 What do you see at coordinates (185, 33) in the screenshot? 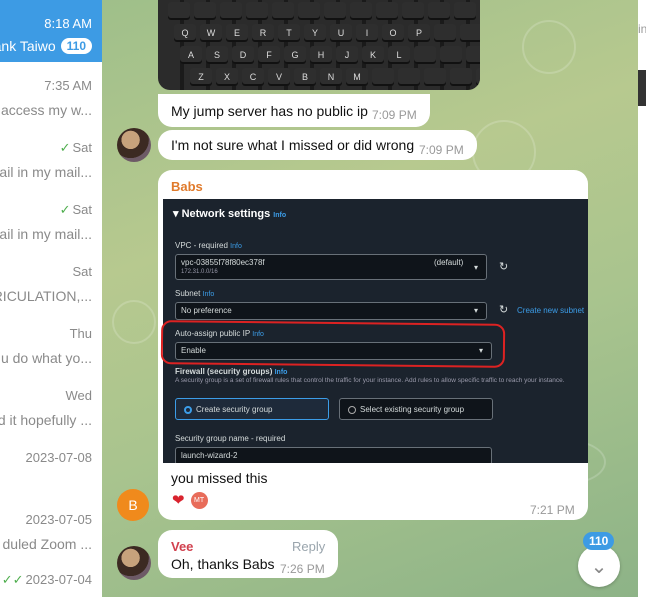
I see `keyboard-key: Q` at bounding box center [185, 33].